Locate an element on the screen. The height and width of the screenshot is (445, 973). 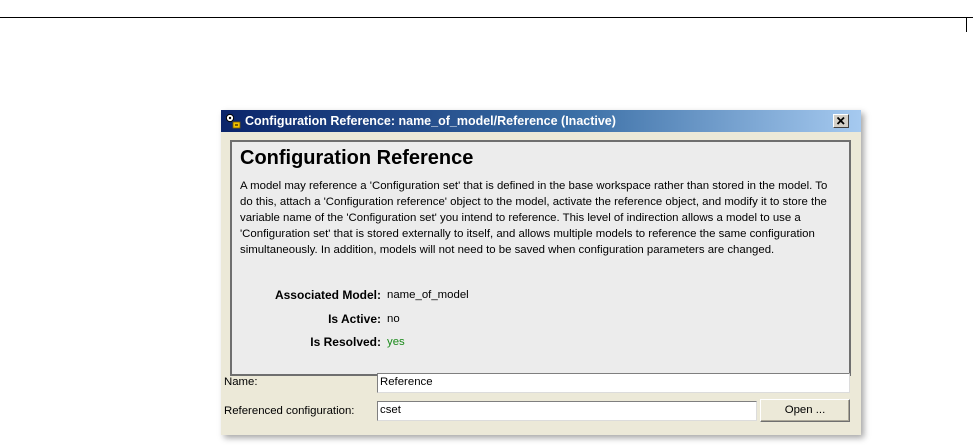
referenced-configuration-field: cset is located at coordinates (567, 411).